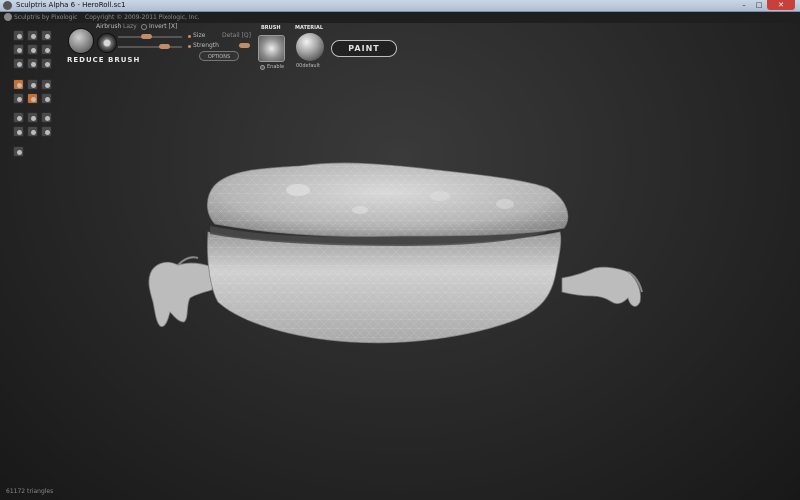 This screenshot has height=500, width=800. Describe the element at coordinates (32, 98) in the screenshot. I see `grid-icon` at that location.